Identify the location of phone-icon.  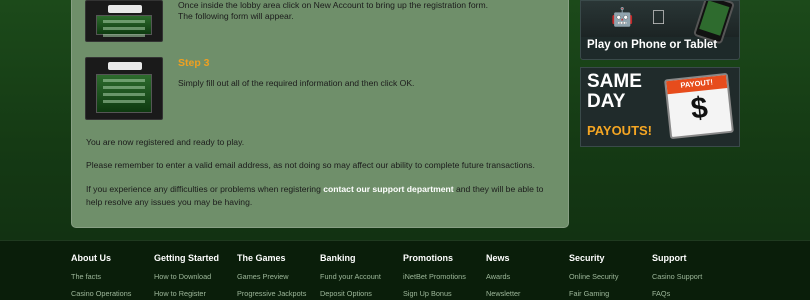
(714, 23).